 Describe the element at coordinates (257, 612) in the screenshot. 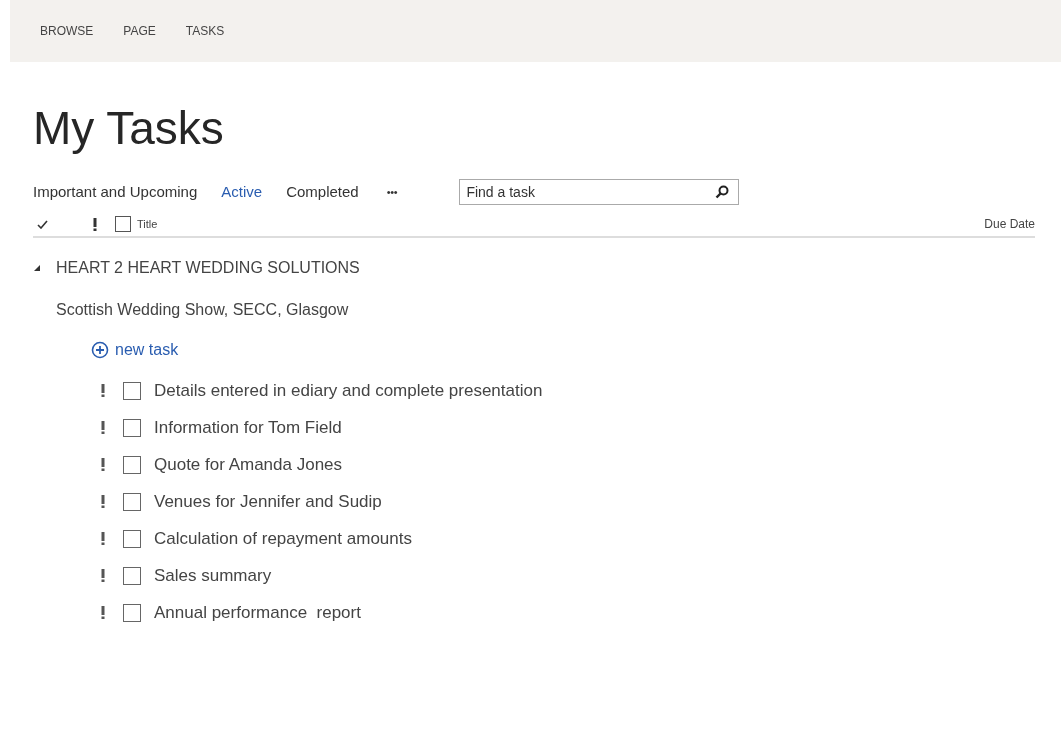

I see `task-title: Annual performance report` at that location.